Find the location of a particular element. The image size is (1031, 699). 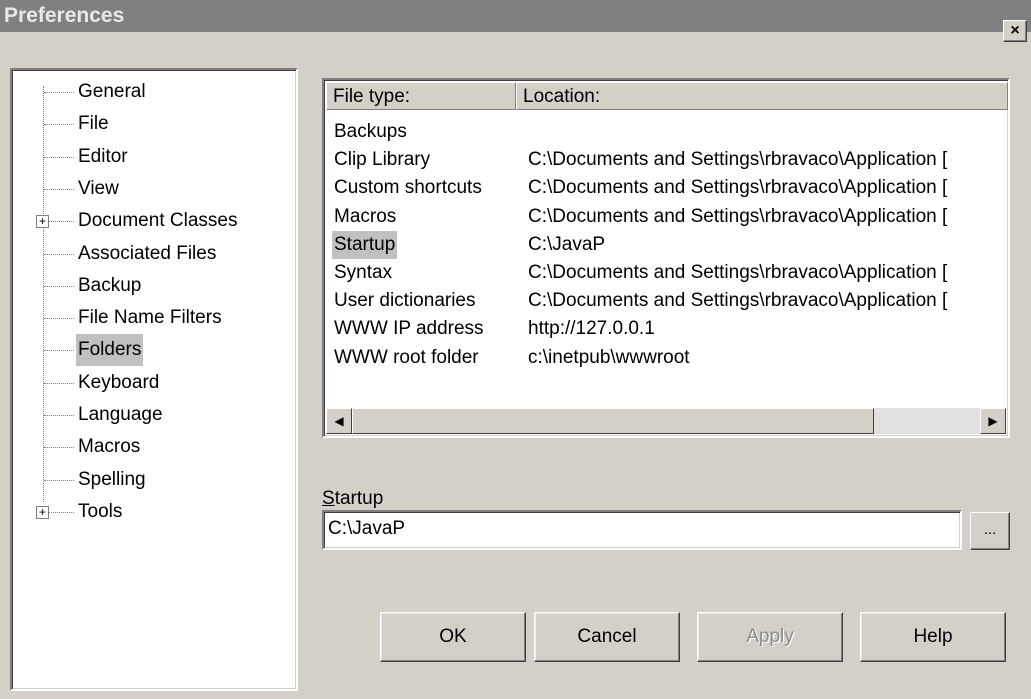

location-cell: C:\JavaP is located at coordinates (567, 244).